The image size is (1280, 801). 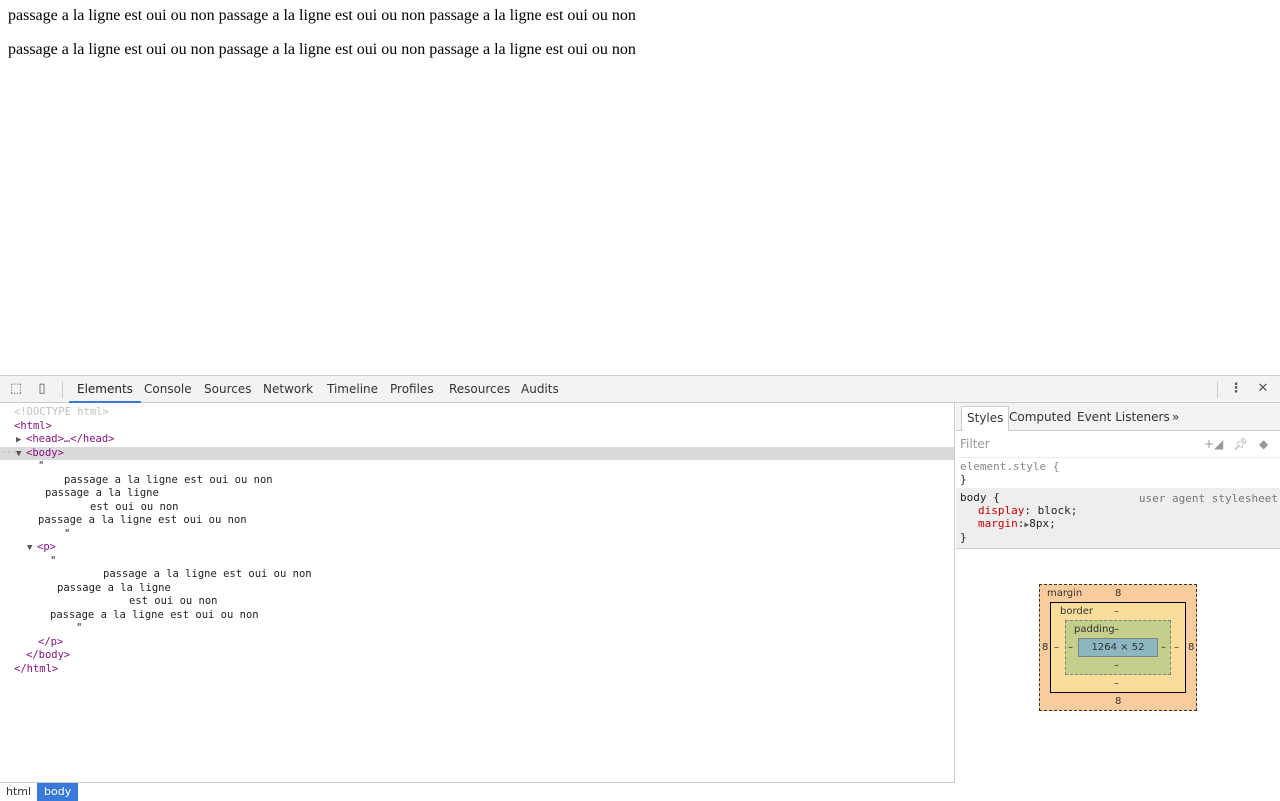 I want to click on margin-label: margin, so click(x=1065, y=593).